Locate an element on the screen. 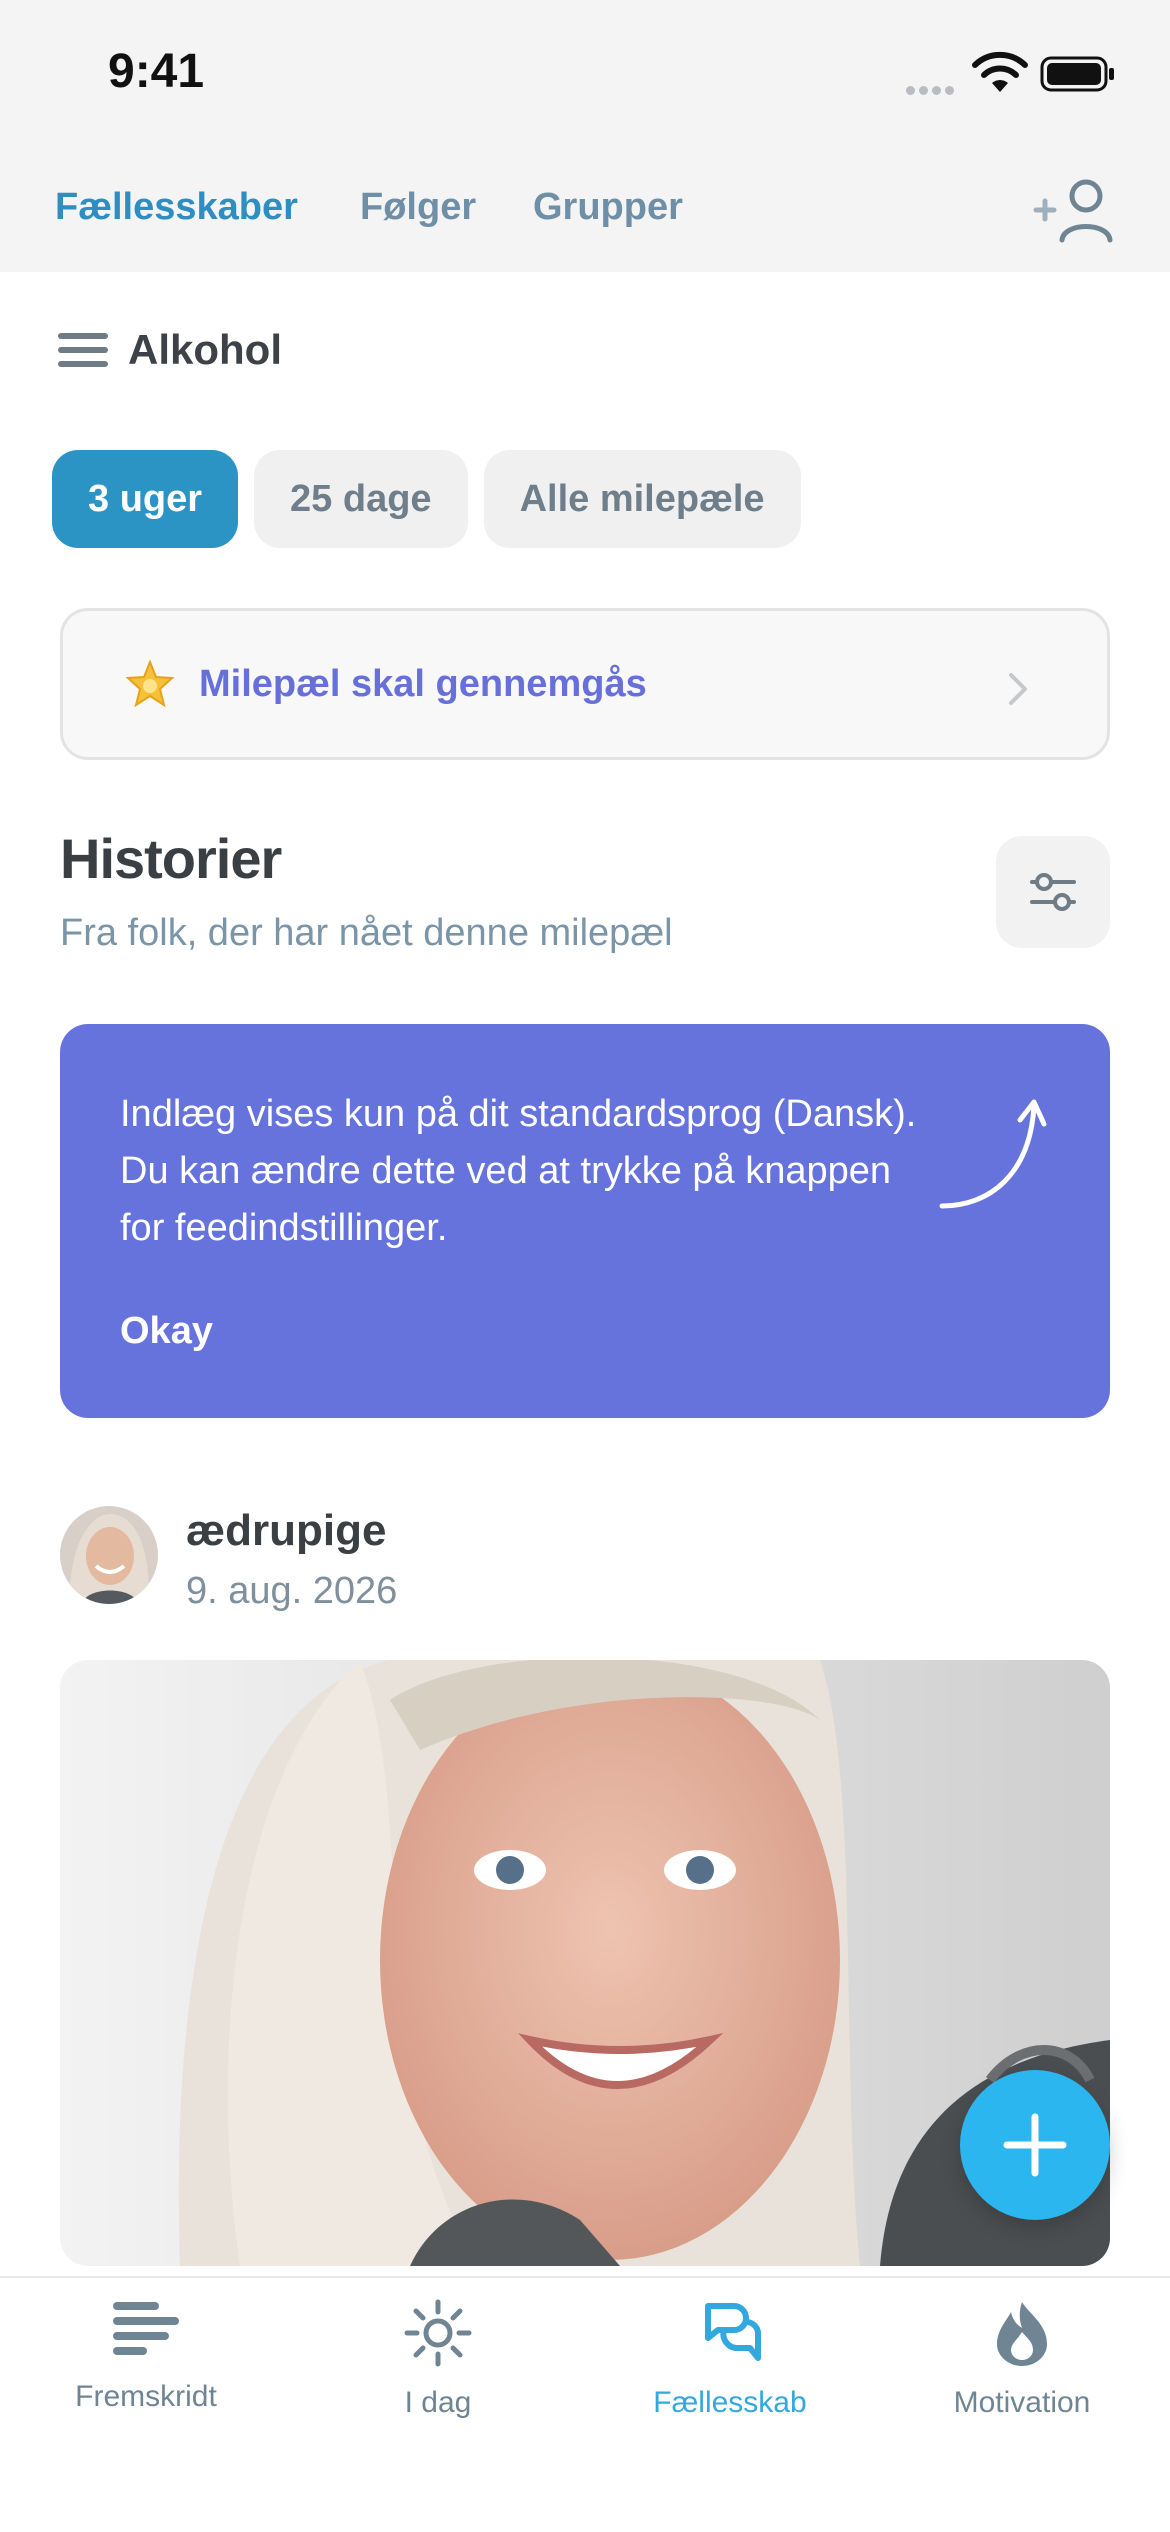  tab-label: Fremskridt is located at coordinates (146, 2396).